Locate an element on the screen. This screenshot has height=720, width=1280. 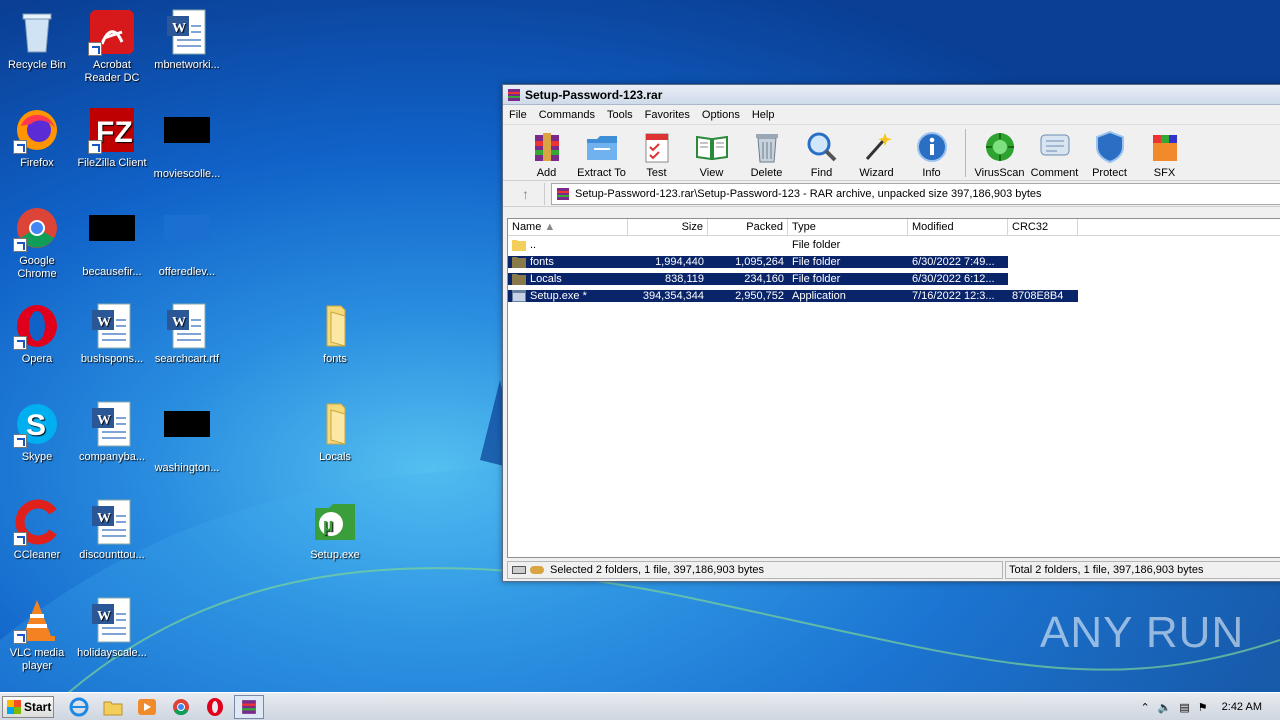
protect-button: Protect is located at coordinates (1109, 153).